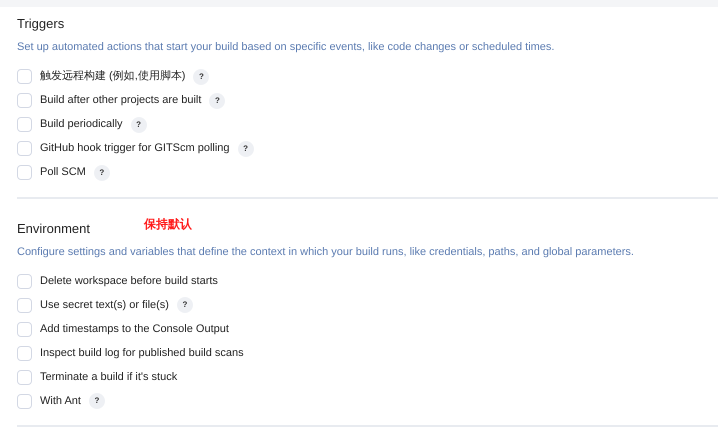  I want to click on checkbox-label: Inspect build log for published build scans, so click(142, 353).